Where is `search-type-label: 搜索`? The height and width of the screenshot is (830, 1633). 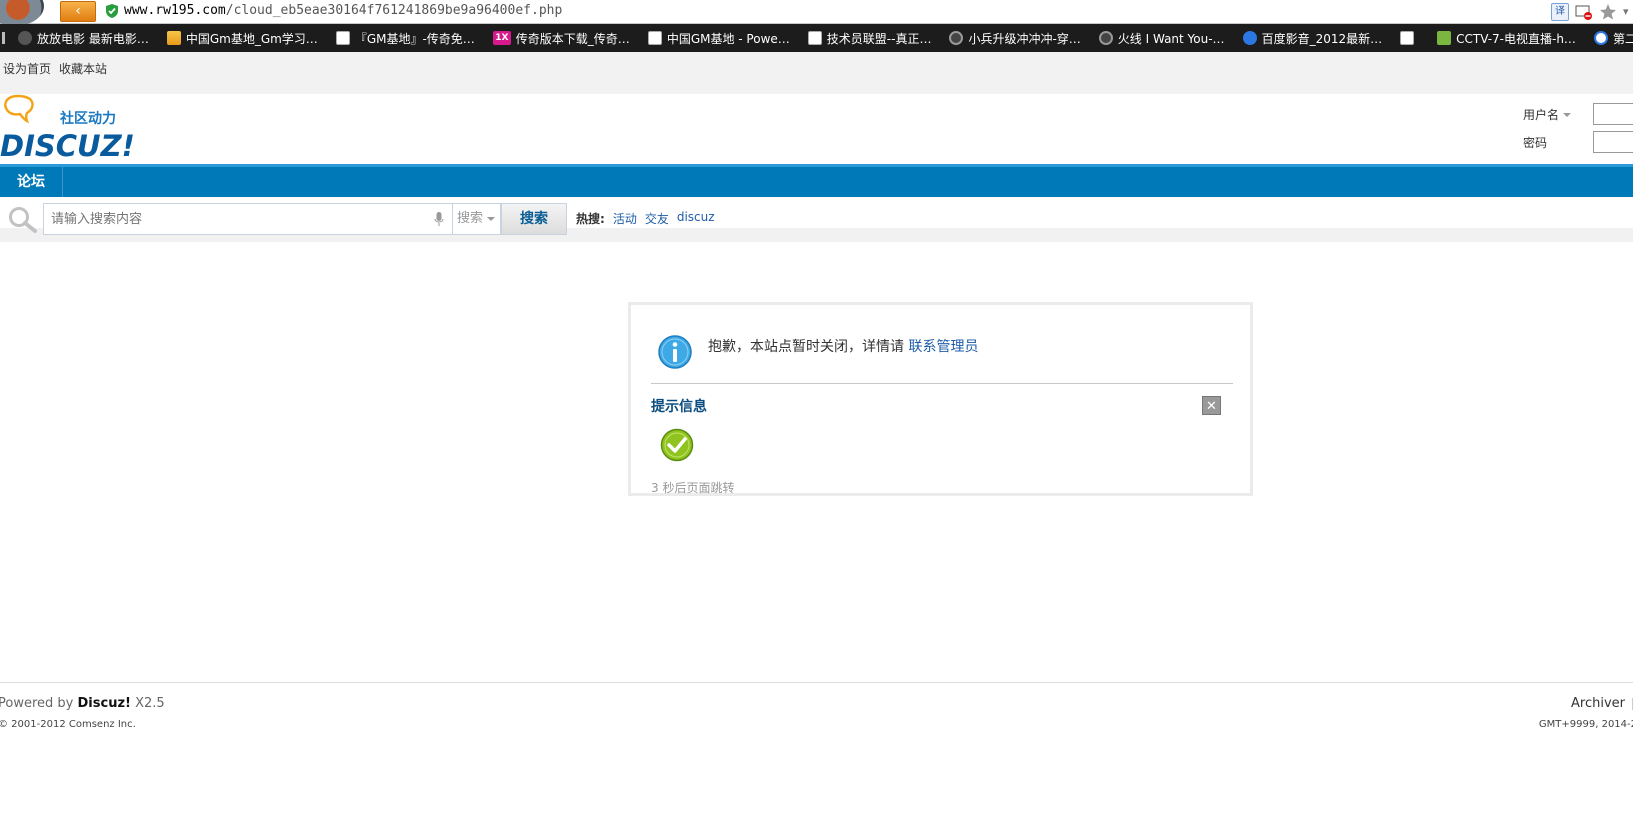
search-type-label: 搜索 is located at coordinates (470, 218).